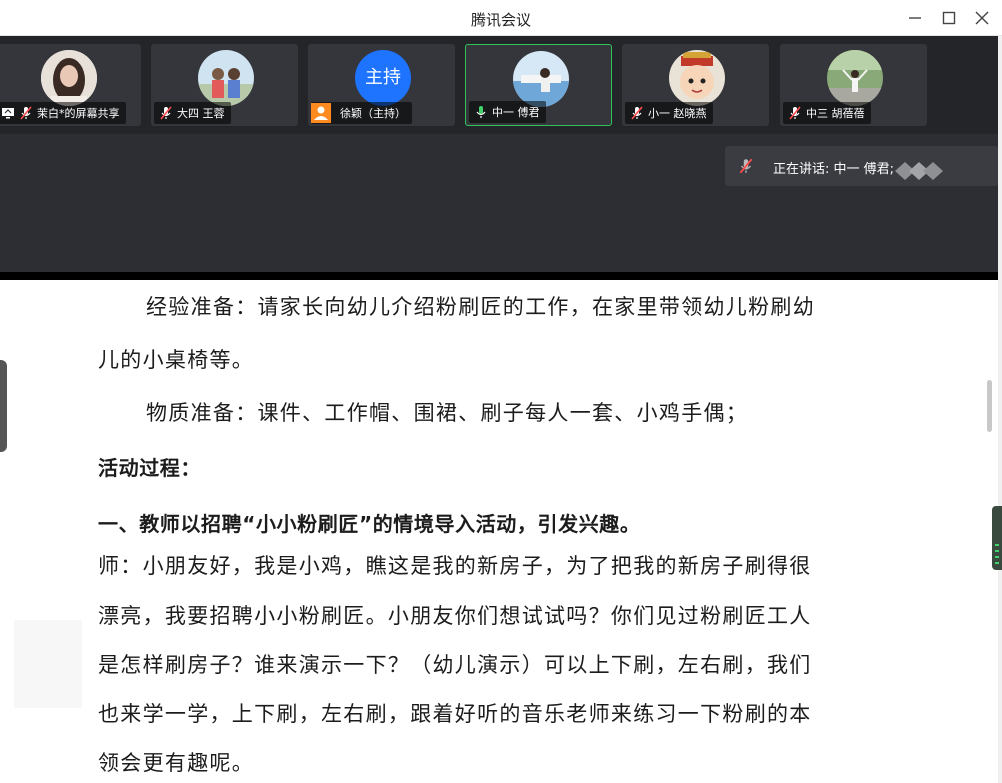 This screenshot has width=1002, height=783. What do you see at coordinates (447, 413) in the screenshot?
I see `doc-line: 物质准备：课件、工作帽、围裙、刷子每人一套、小鸡手偶；` at bounding box center [447, 413].